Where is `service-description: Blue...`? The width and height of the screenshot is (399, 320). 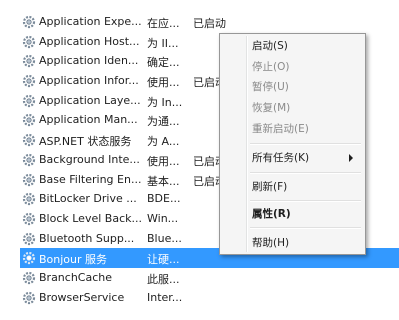 service-description: Blue... is located at coordinates (164, 238).